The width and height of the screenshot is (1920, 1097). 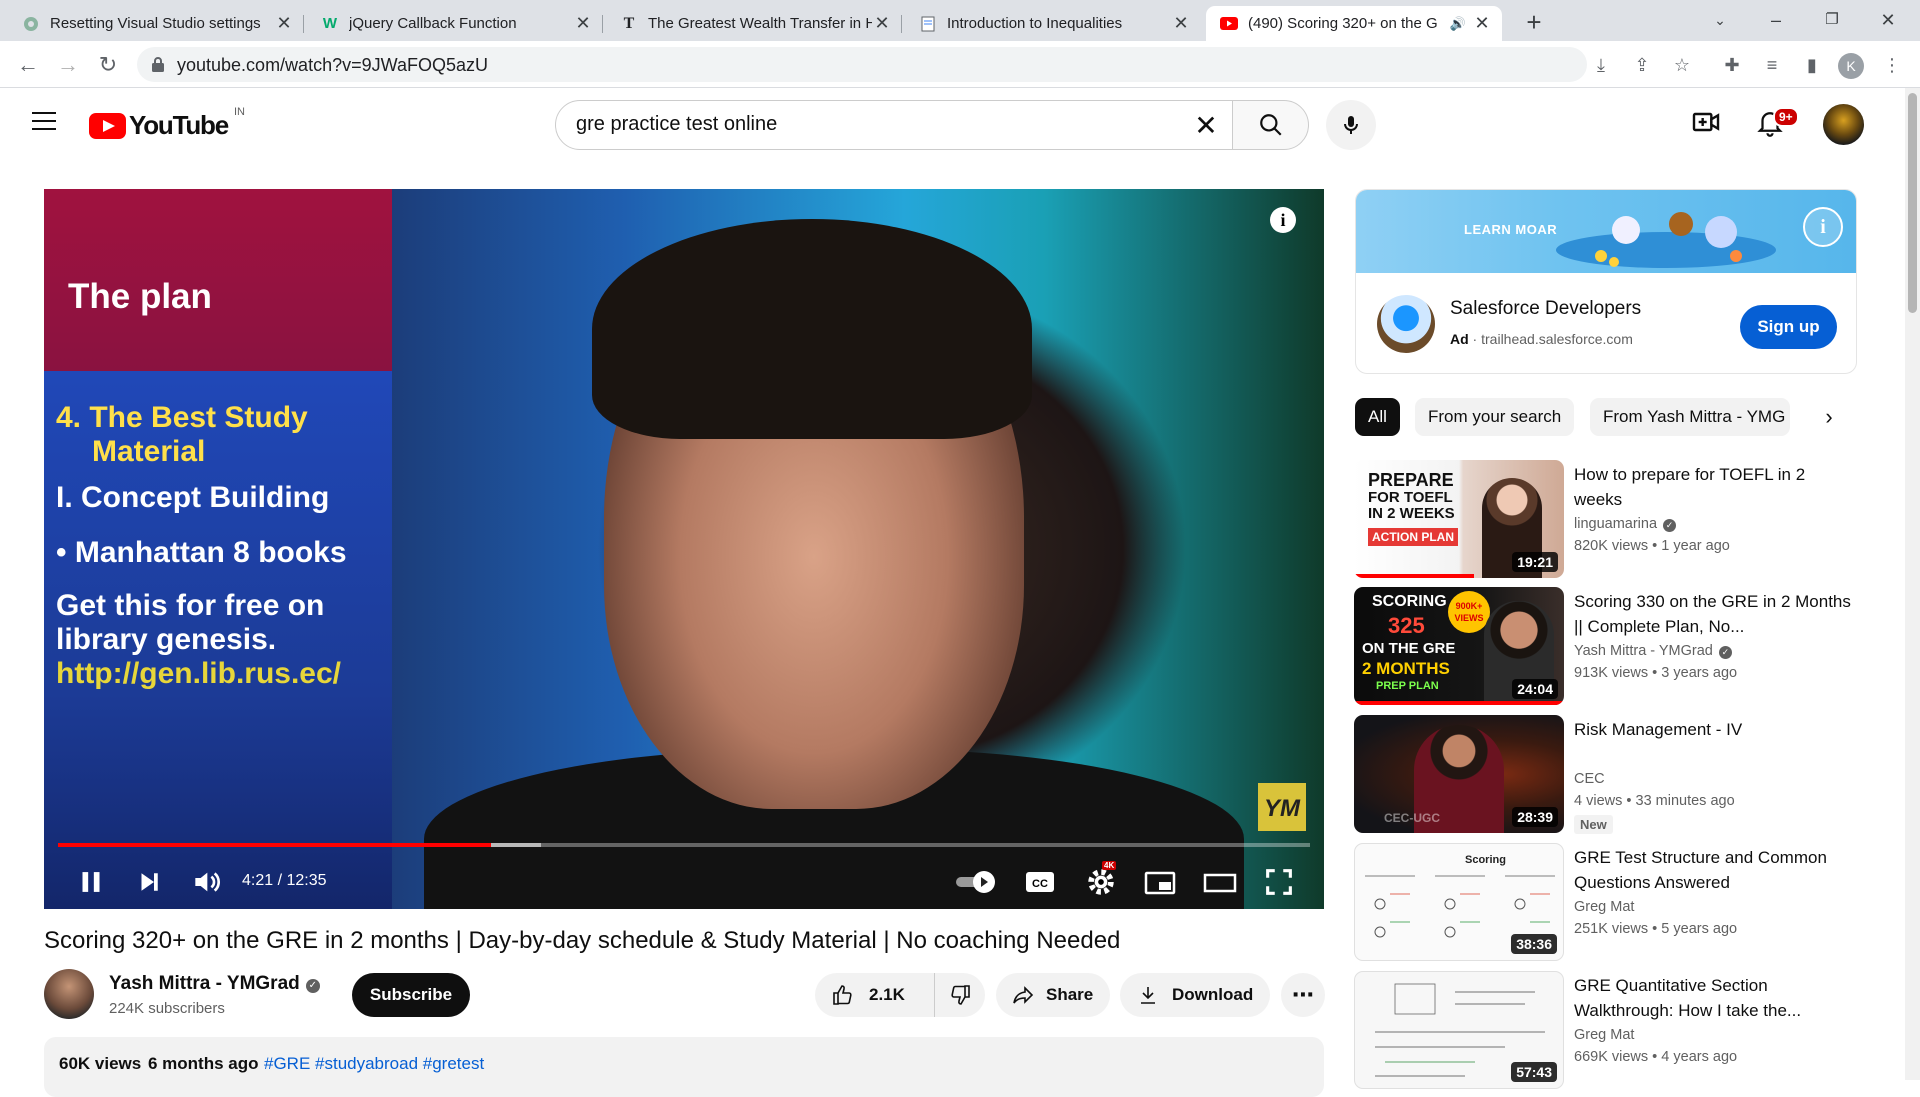 I want to click on dislike-button, so click(x=960, y=995).